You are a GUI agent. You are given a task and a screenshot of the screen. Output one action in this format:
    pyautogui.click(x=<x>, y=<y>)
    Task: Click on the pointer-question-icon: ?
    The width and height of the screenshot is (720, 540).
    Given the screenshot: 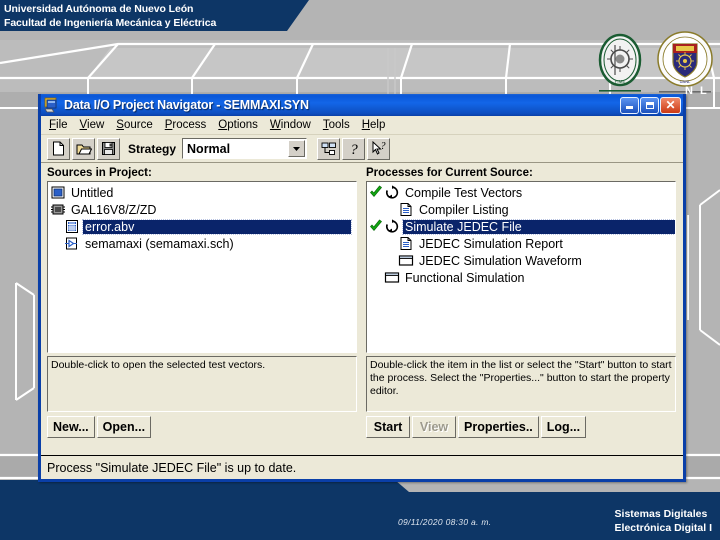 What is the action you would take?
    pyautogui.click(x=378, y=148)
    